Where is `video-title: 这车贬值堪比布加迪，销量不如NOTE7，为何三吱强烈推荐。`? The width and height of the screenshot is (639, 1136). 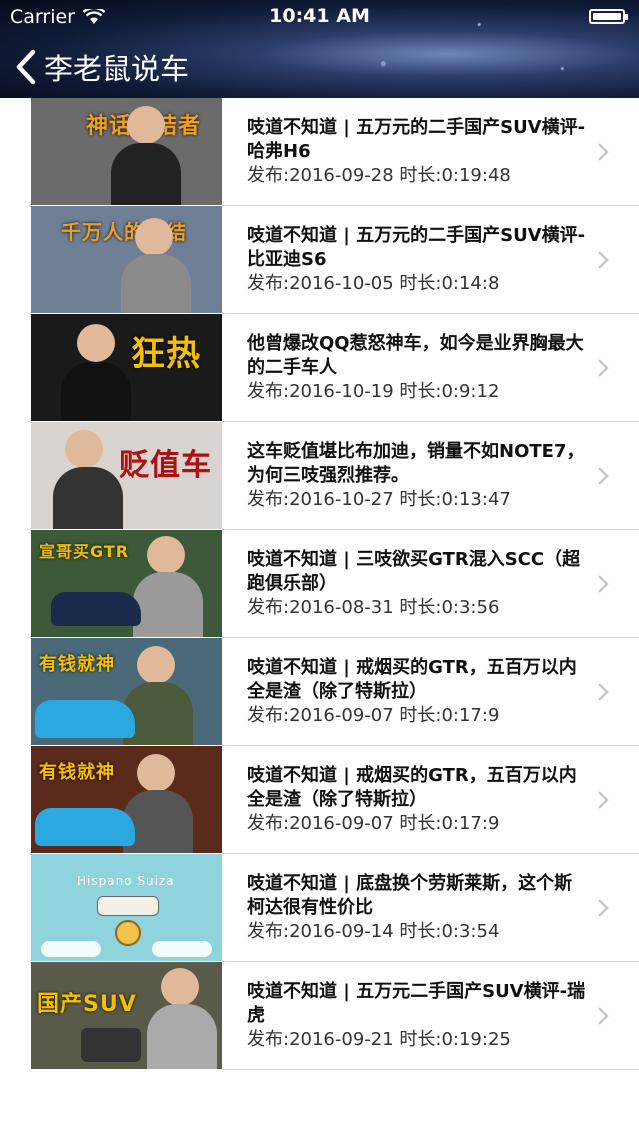 video-title: 这车贬值堪比布加迪，销量不如NOTE7，为何三吱强烈推荐。 is located at coordinates (416, 463).